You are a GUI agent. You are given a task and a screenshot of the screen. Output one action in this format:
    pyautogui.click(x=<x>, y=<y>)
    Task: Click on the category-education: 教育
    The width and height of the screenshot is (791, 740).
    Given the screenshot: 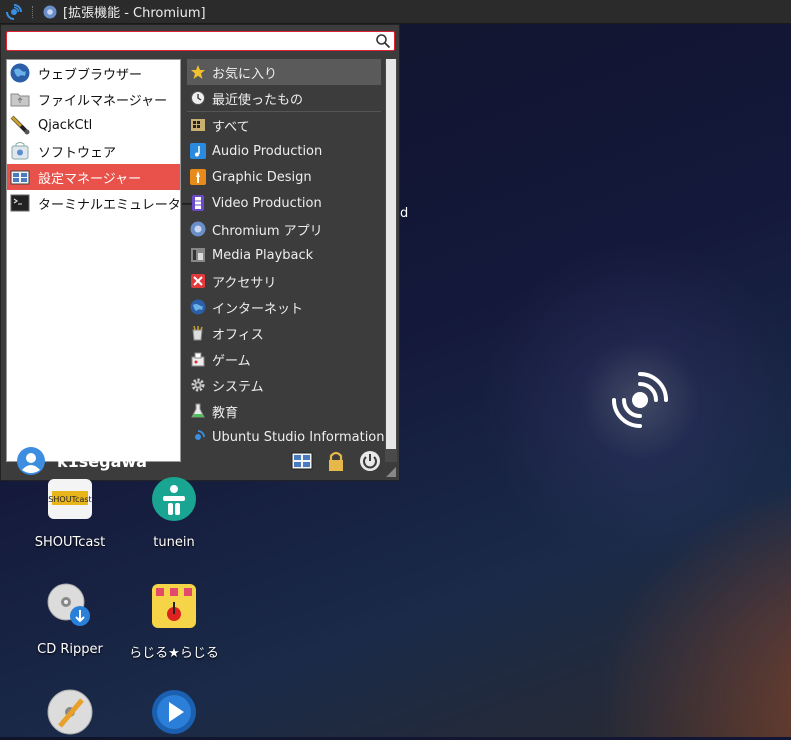 What is the action you would take?
    pyautogui.click(x=284, y=411)
    